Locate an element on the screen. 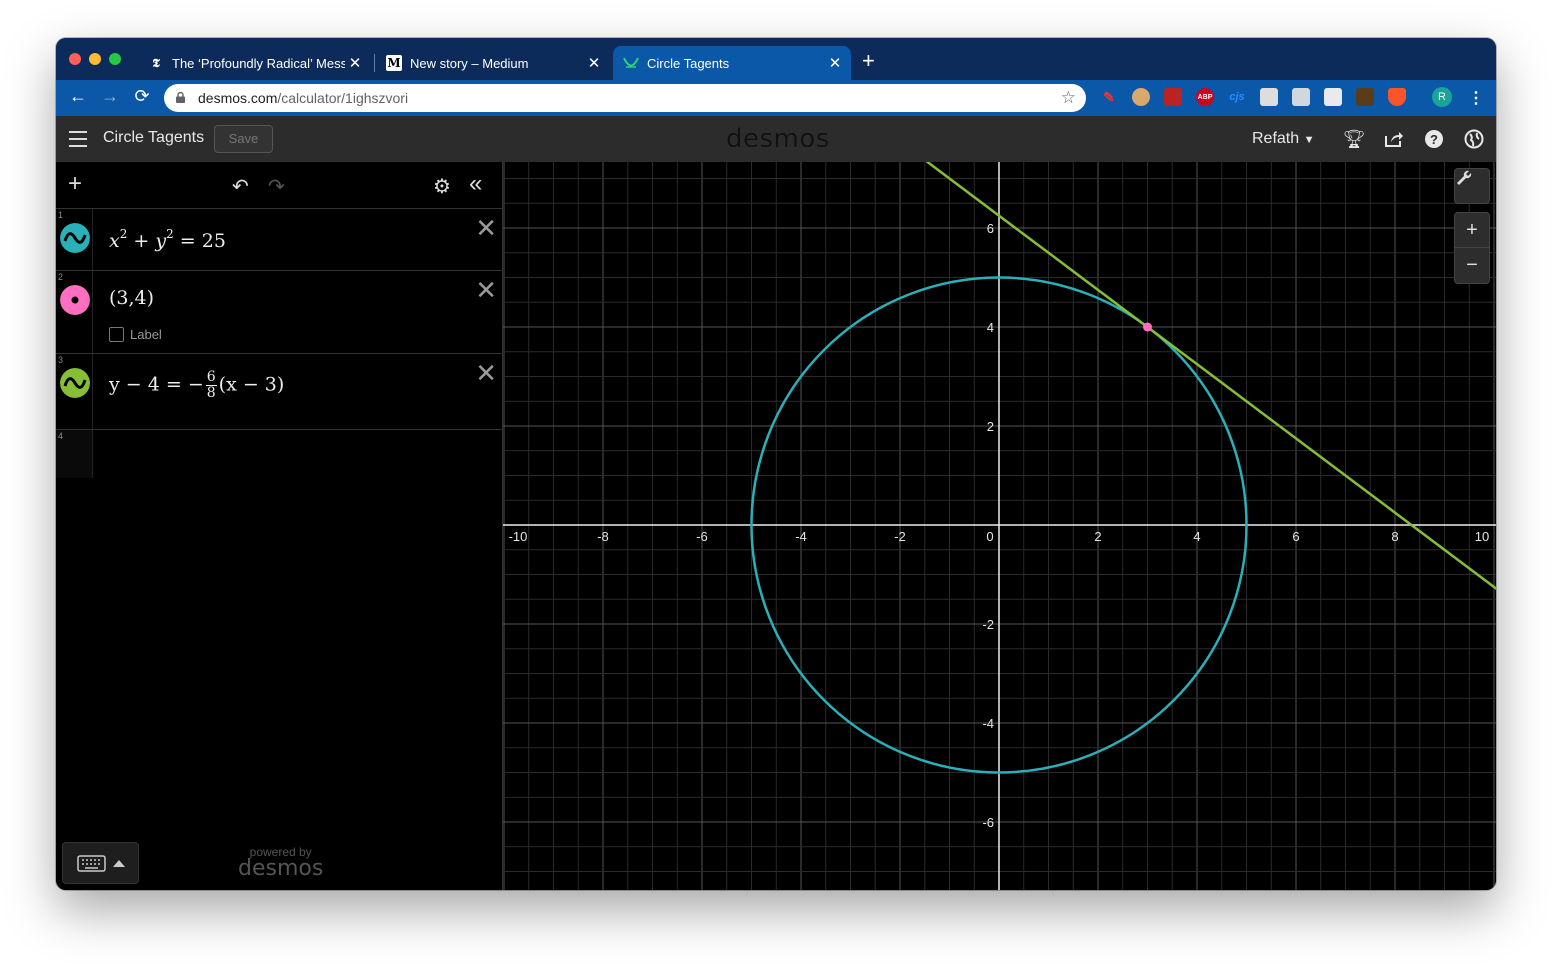 The height and width of the screenshot is (964, 1552). settings-gear-icon: ⚙ is located at coordinates (442, 186).